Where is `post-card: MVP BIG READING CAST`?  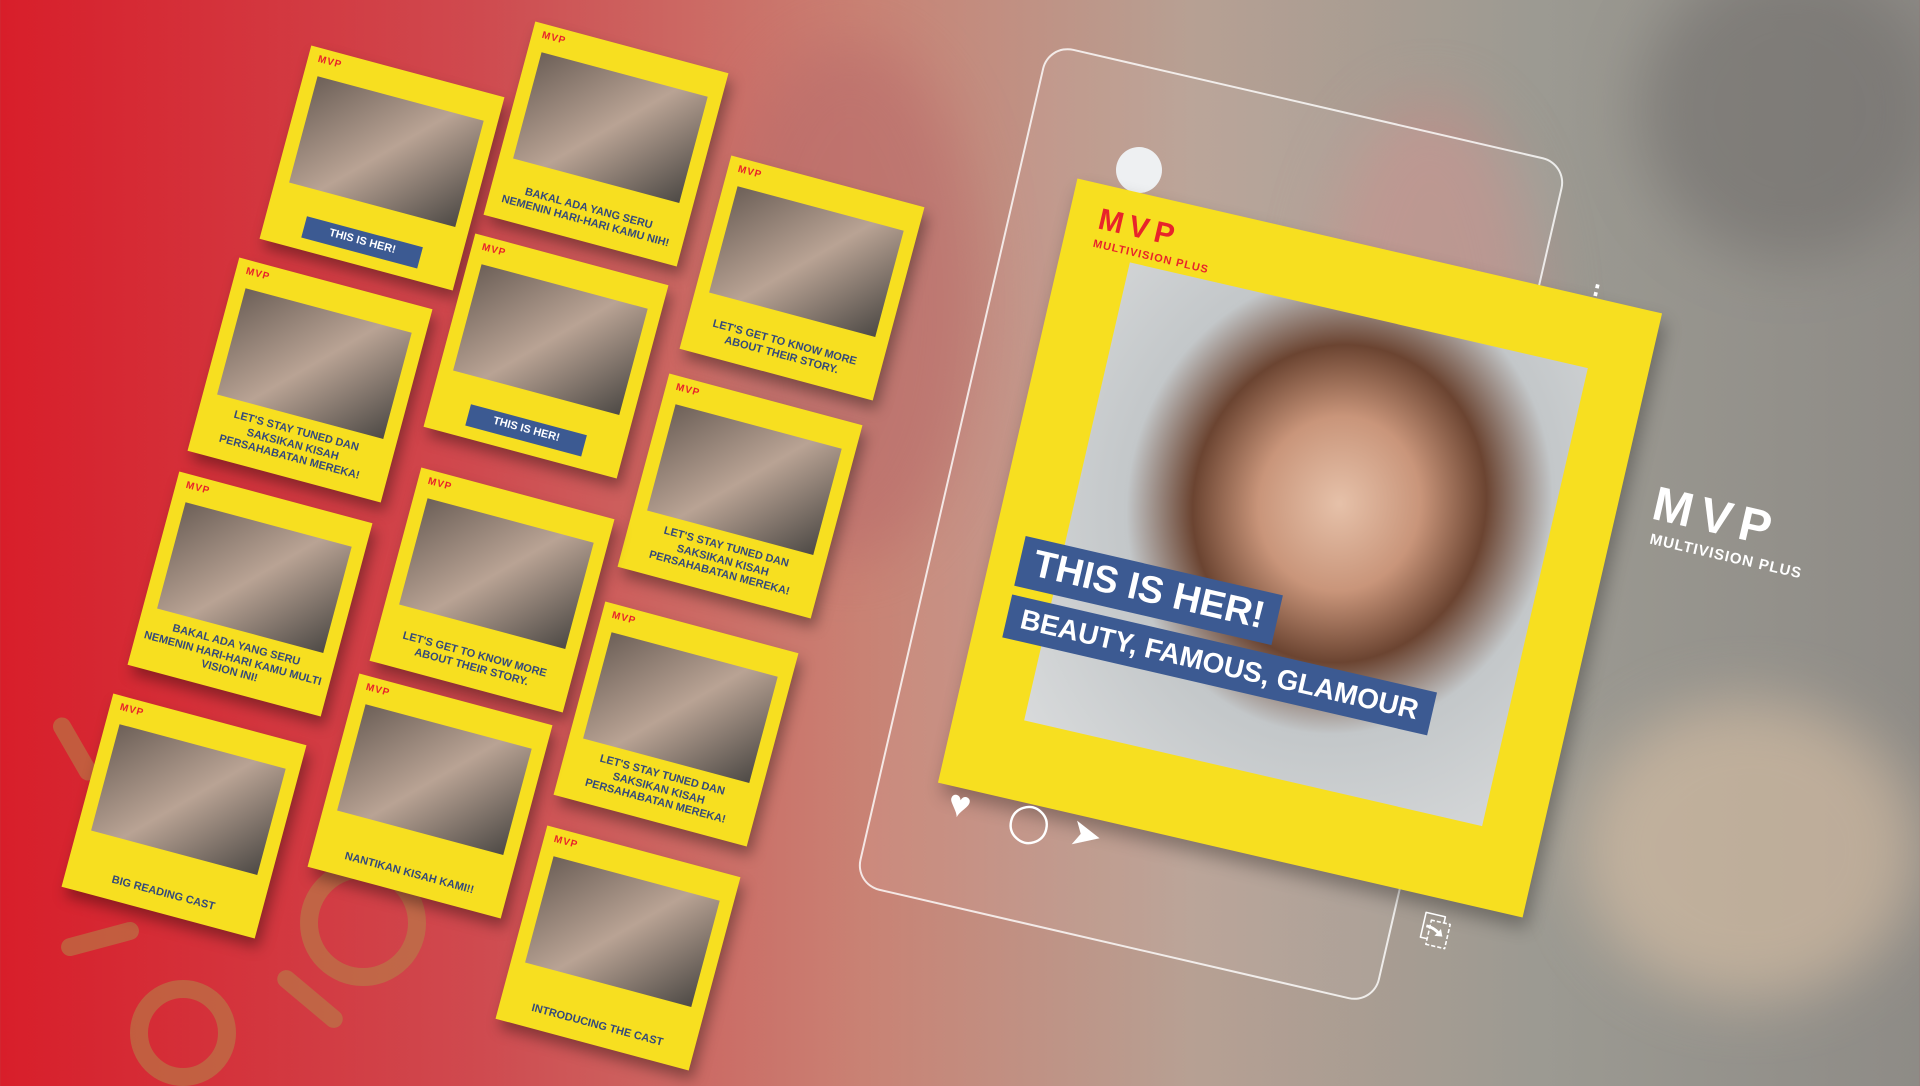
post-card: MVP BIG READING CAST is located at coordinates (184, 816).